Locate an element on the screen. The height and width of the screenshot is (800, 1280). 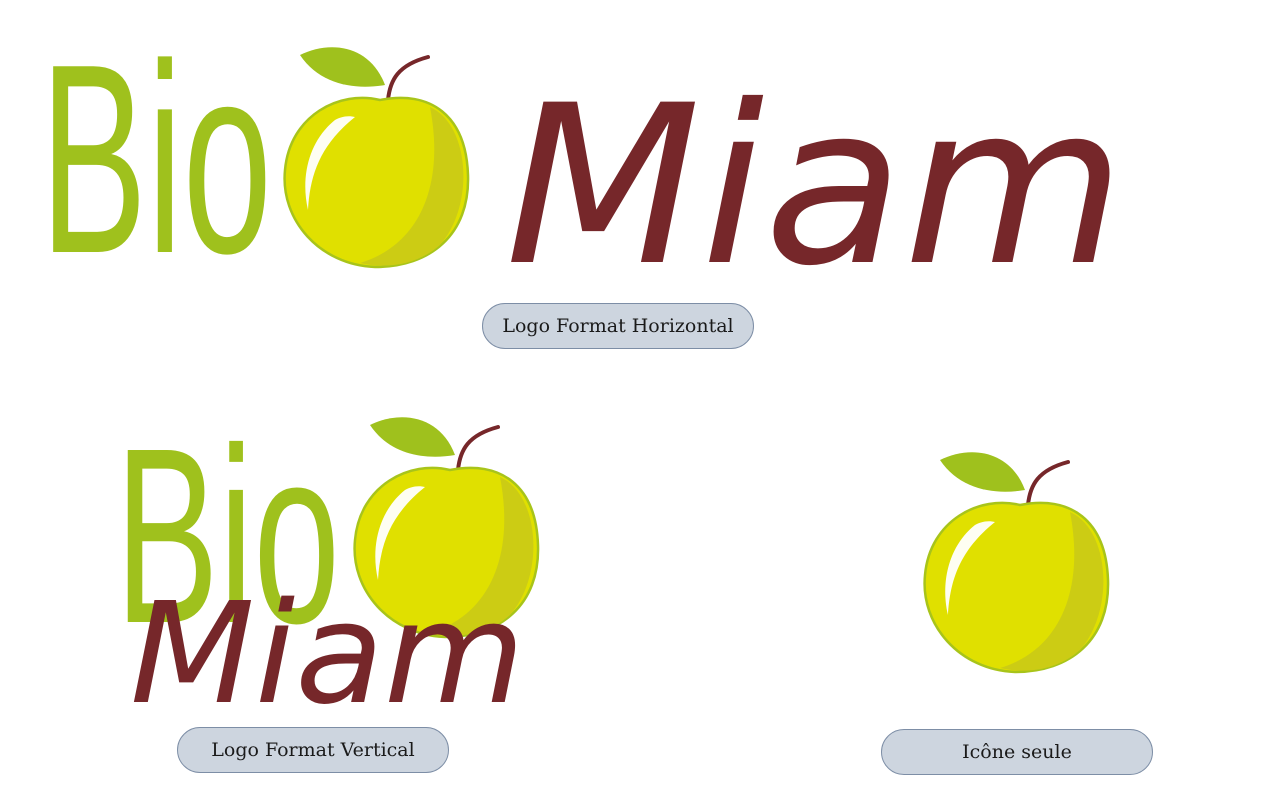
caption-vertical: Logo Format Vertical is located at coordinates (313, 750).